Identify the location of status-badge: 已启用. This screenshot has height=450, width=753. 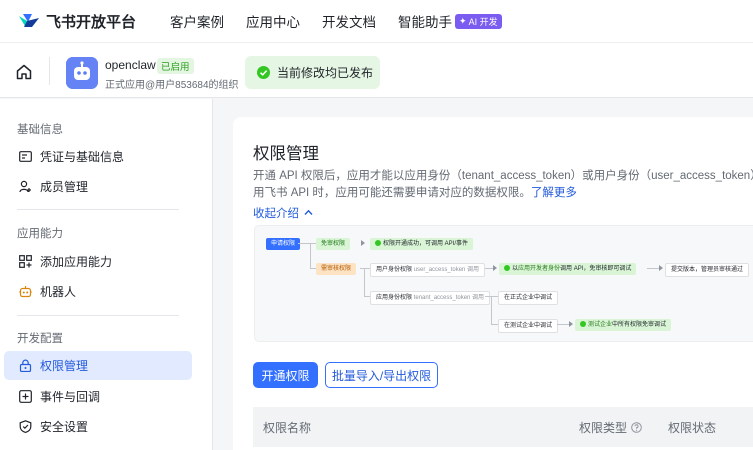
(175, 66).